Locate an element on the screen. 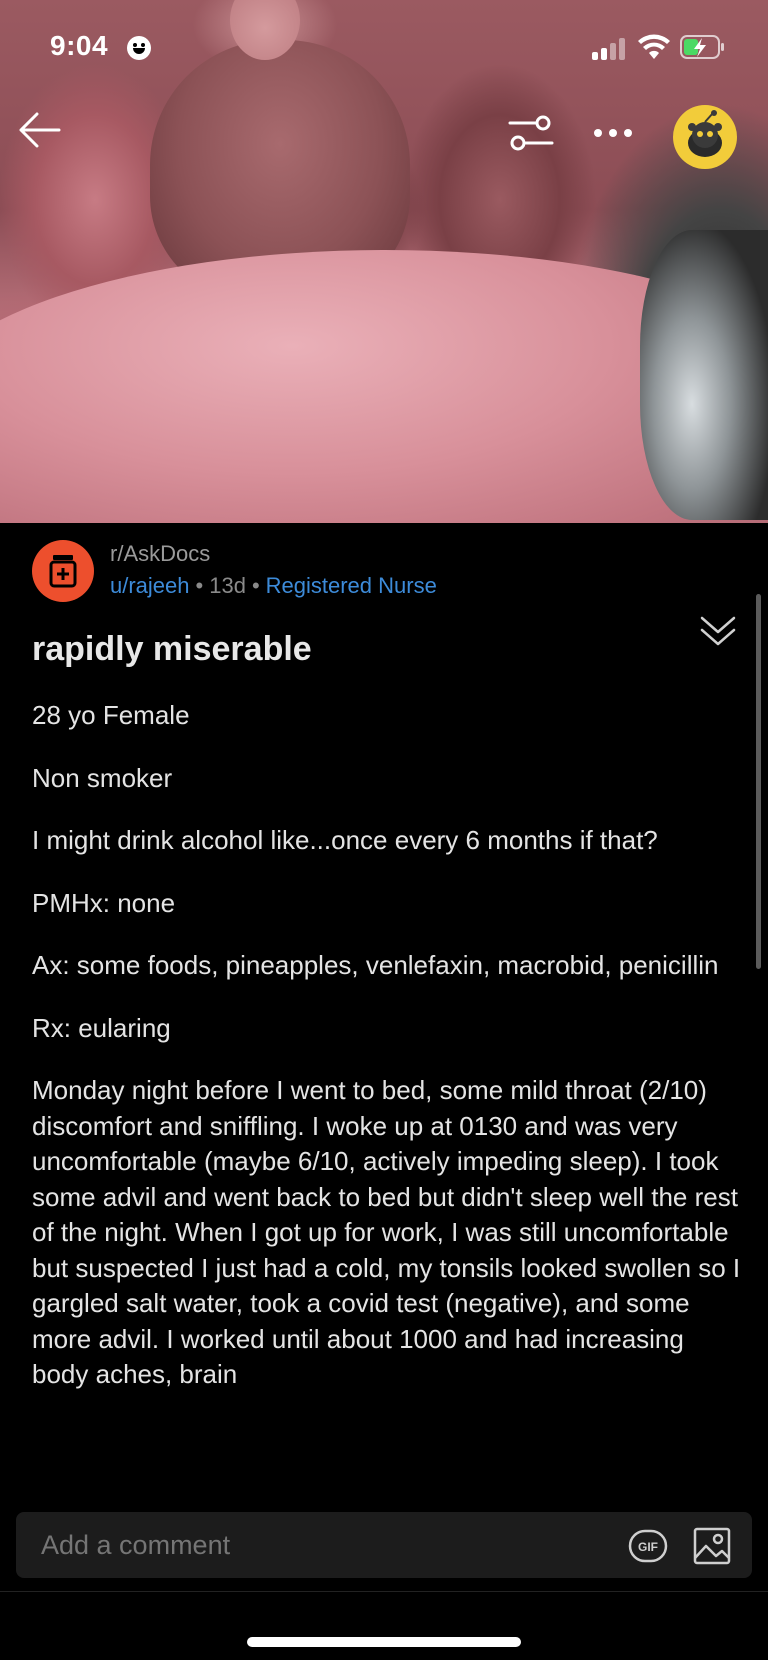 The height and width of the screenshot is (1660, 768). comment-box: GIF is located at coordinates (384, 1545).